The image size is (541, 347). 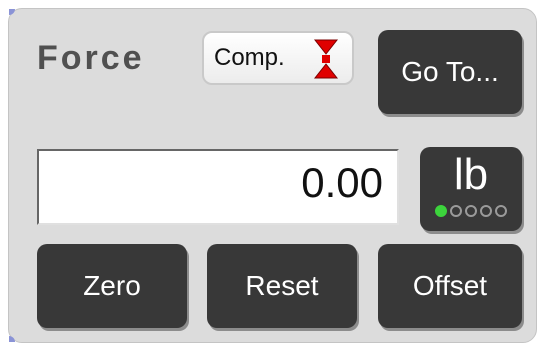 I want to click on reset-button: Reset, so click(x=282, y=286).